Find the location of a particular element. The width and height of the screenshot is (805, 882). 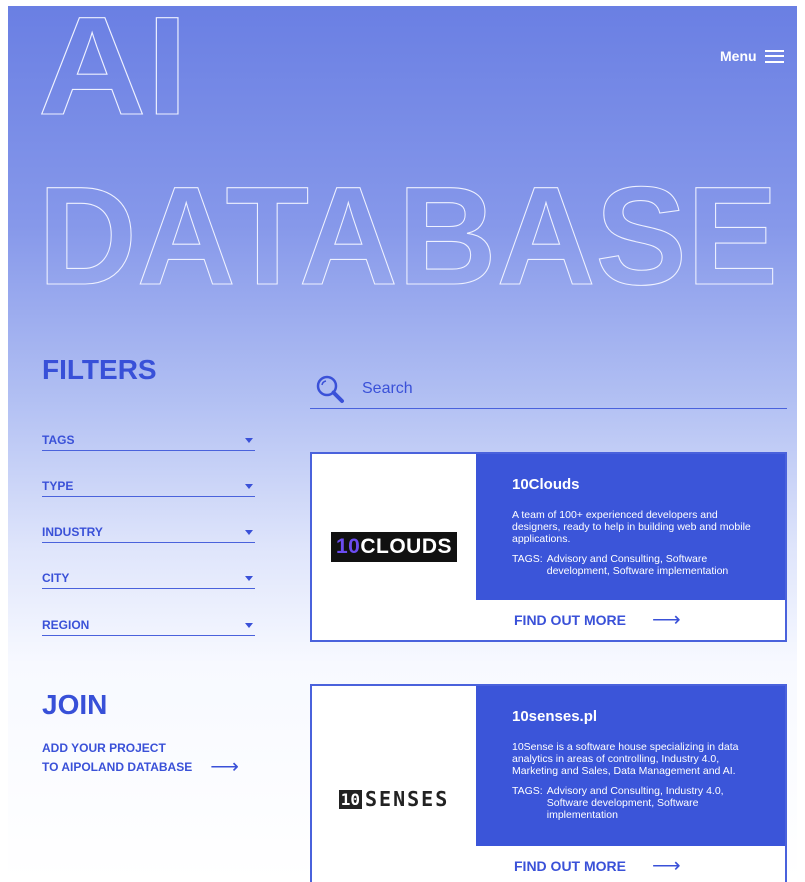

filter-type: TYPE is located at coordinates (148, 486).